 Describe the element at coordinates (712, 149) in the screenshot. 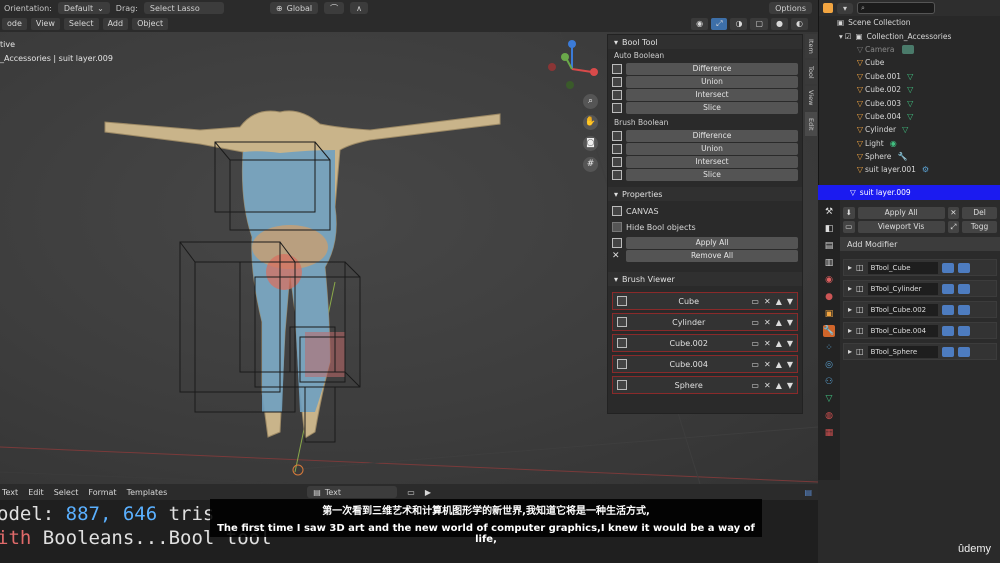

I see `brush-union-button: Union` at that location.